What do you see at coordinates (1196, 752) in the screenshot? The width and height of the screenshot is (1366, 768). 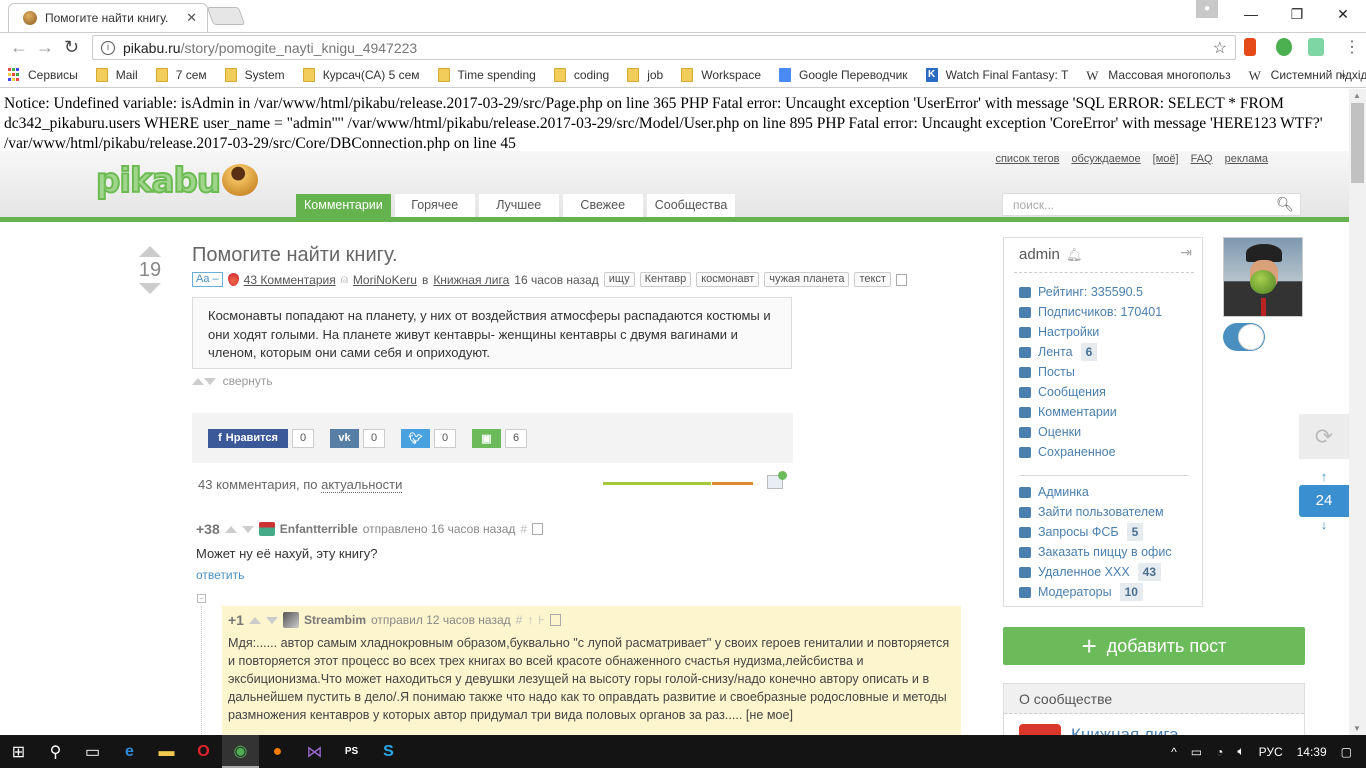 I see `battery-icon: ▭` at bounding box center [1196, 752].